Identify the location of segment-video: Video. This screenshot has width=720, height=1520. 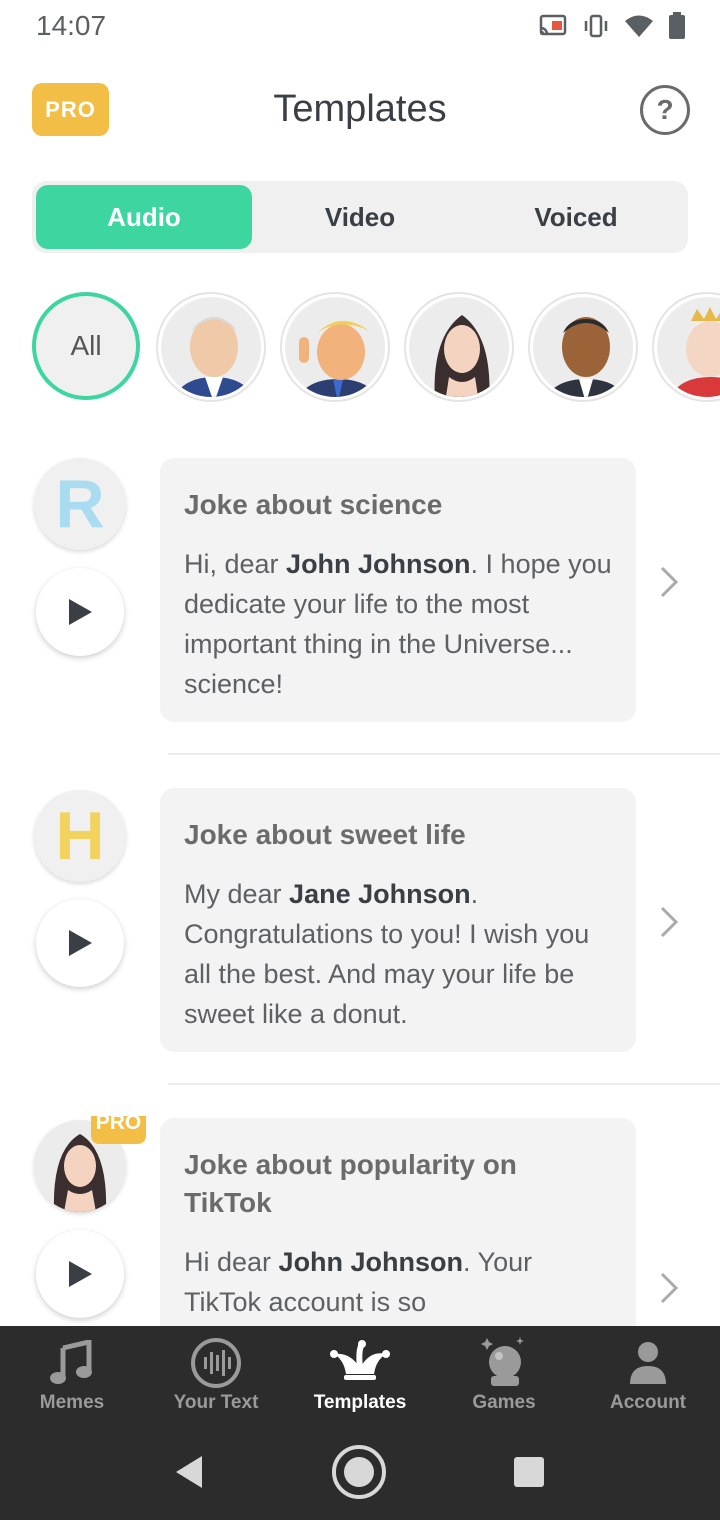
(360, 217).